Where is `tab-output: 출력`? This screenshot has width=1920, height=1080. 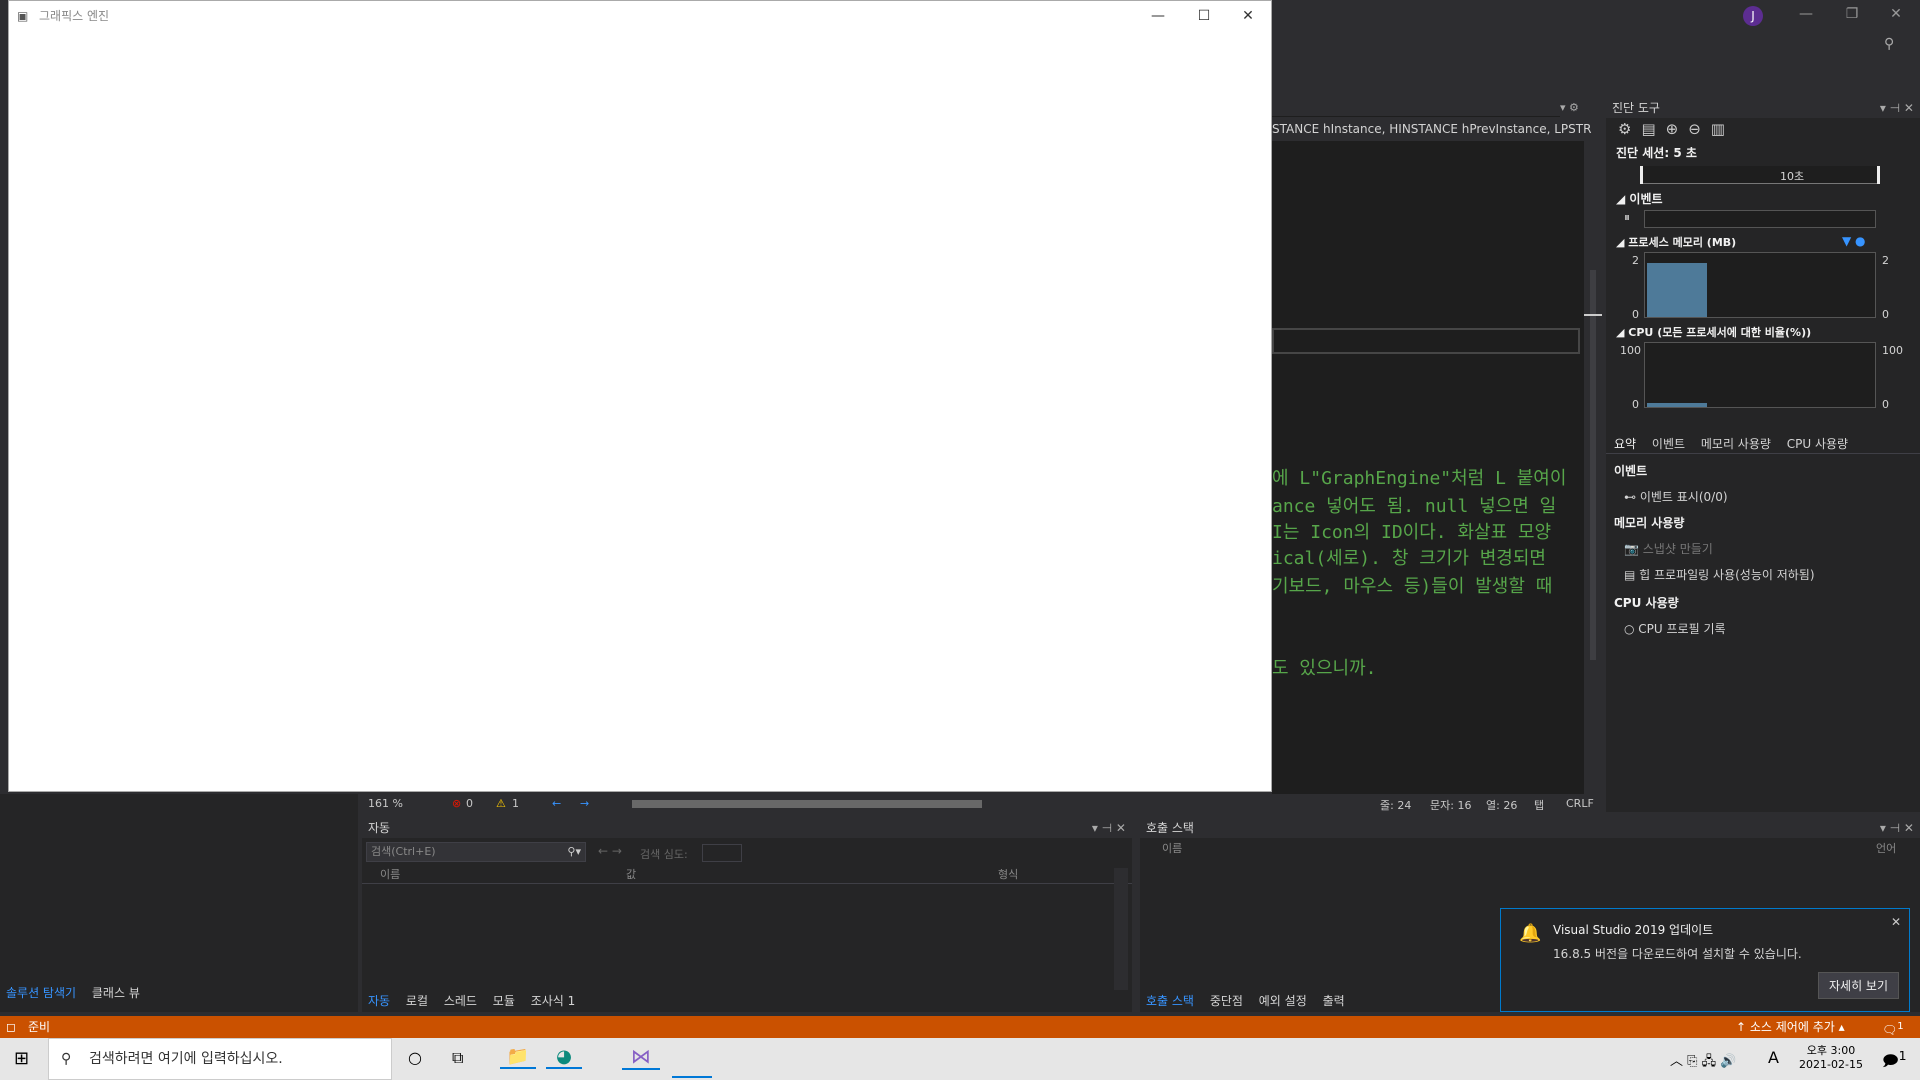
tab-output: 출력 is located at coordinates (1334, 1001).